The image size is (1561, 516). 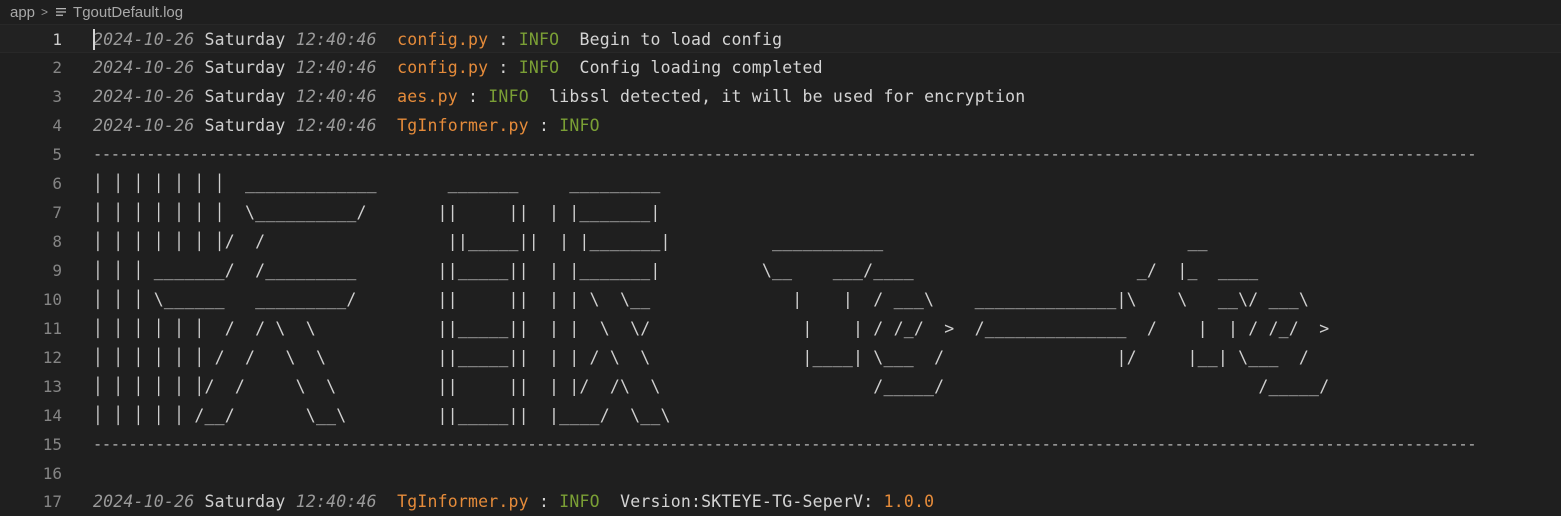 I want to click on version-number: 1.0.0, so click(x=909, y=501).